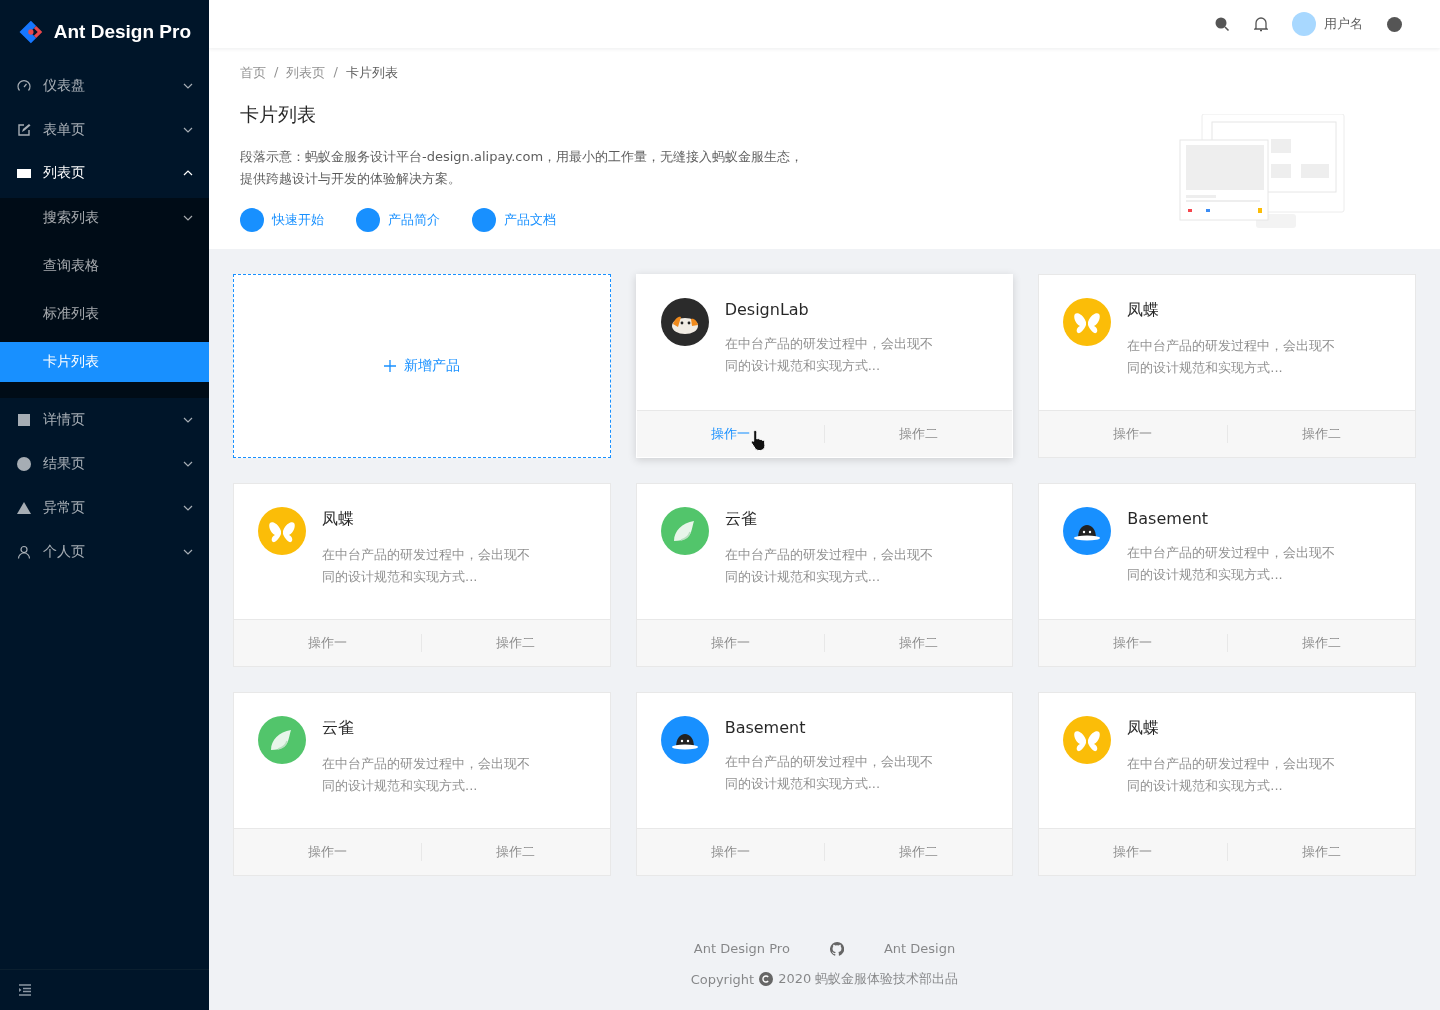 The height and width of the screenshot is (1010, 1440). I want to click on copyright-icon, so click(766, 979).